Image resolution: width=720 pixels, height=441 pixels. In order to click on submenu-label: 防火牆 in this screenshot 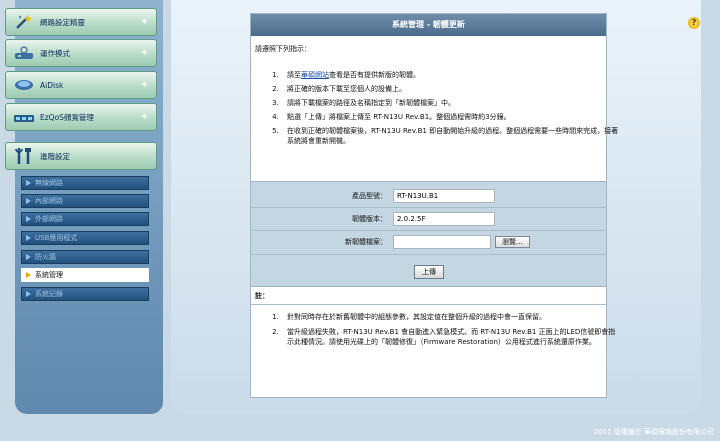, I will do `click(45, 257)`.